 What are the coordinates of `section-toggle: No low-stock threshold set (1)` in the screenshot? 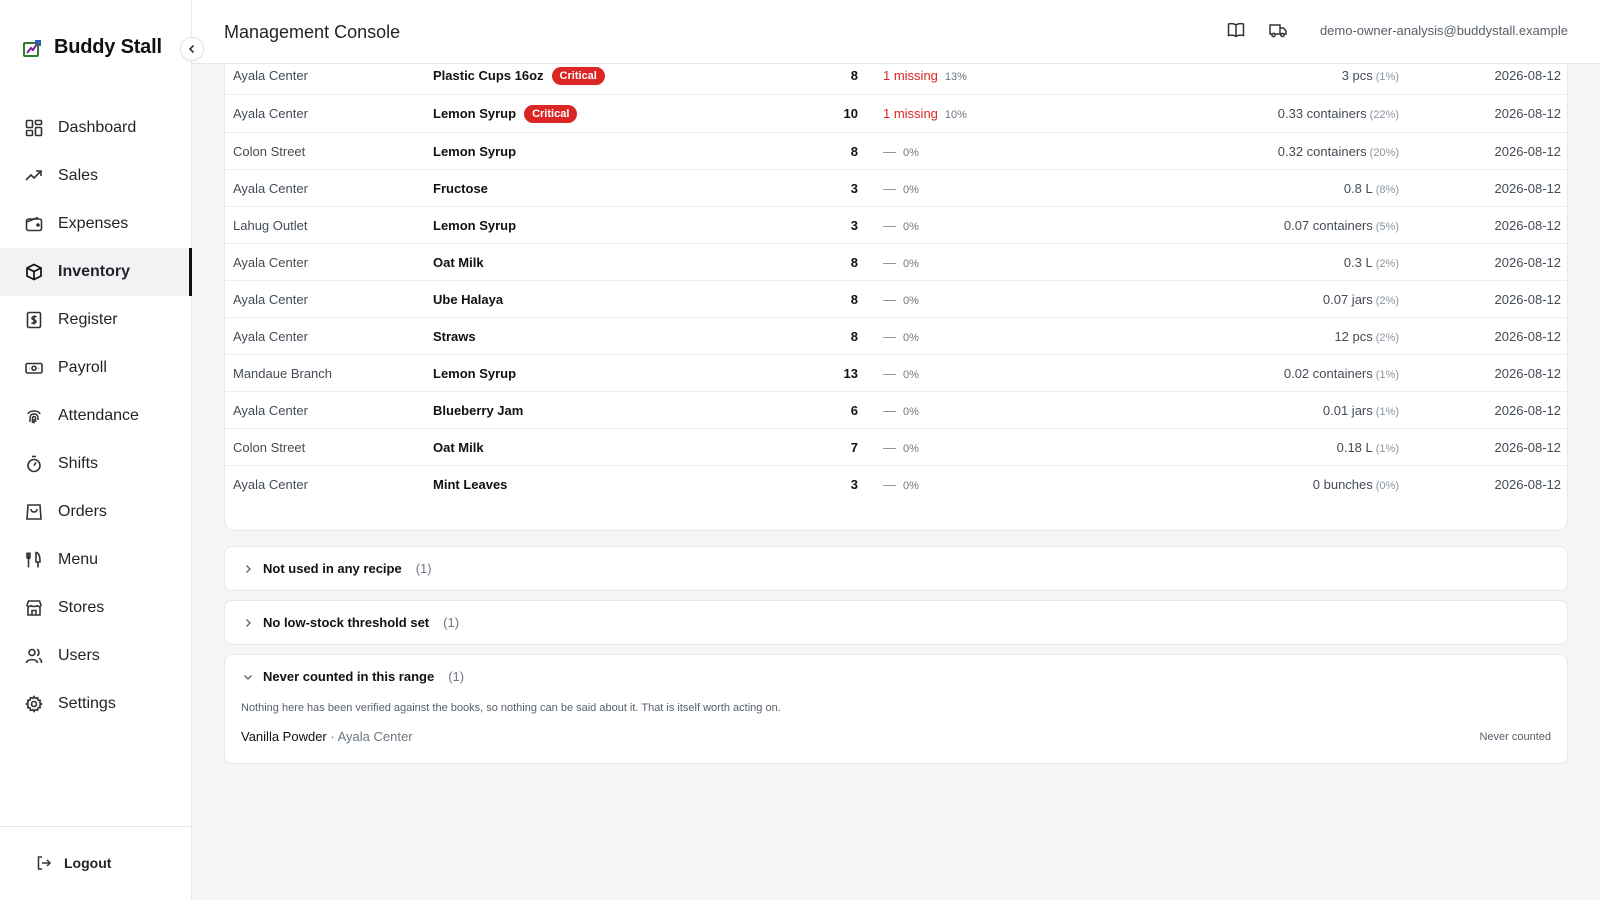 It's located at (351, 622).